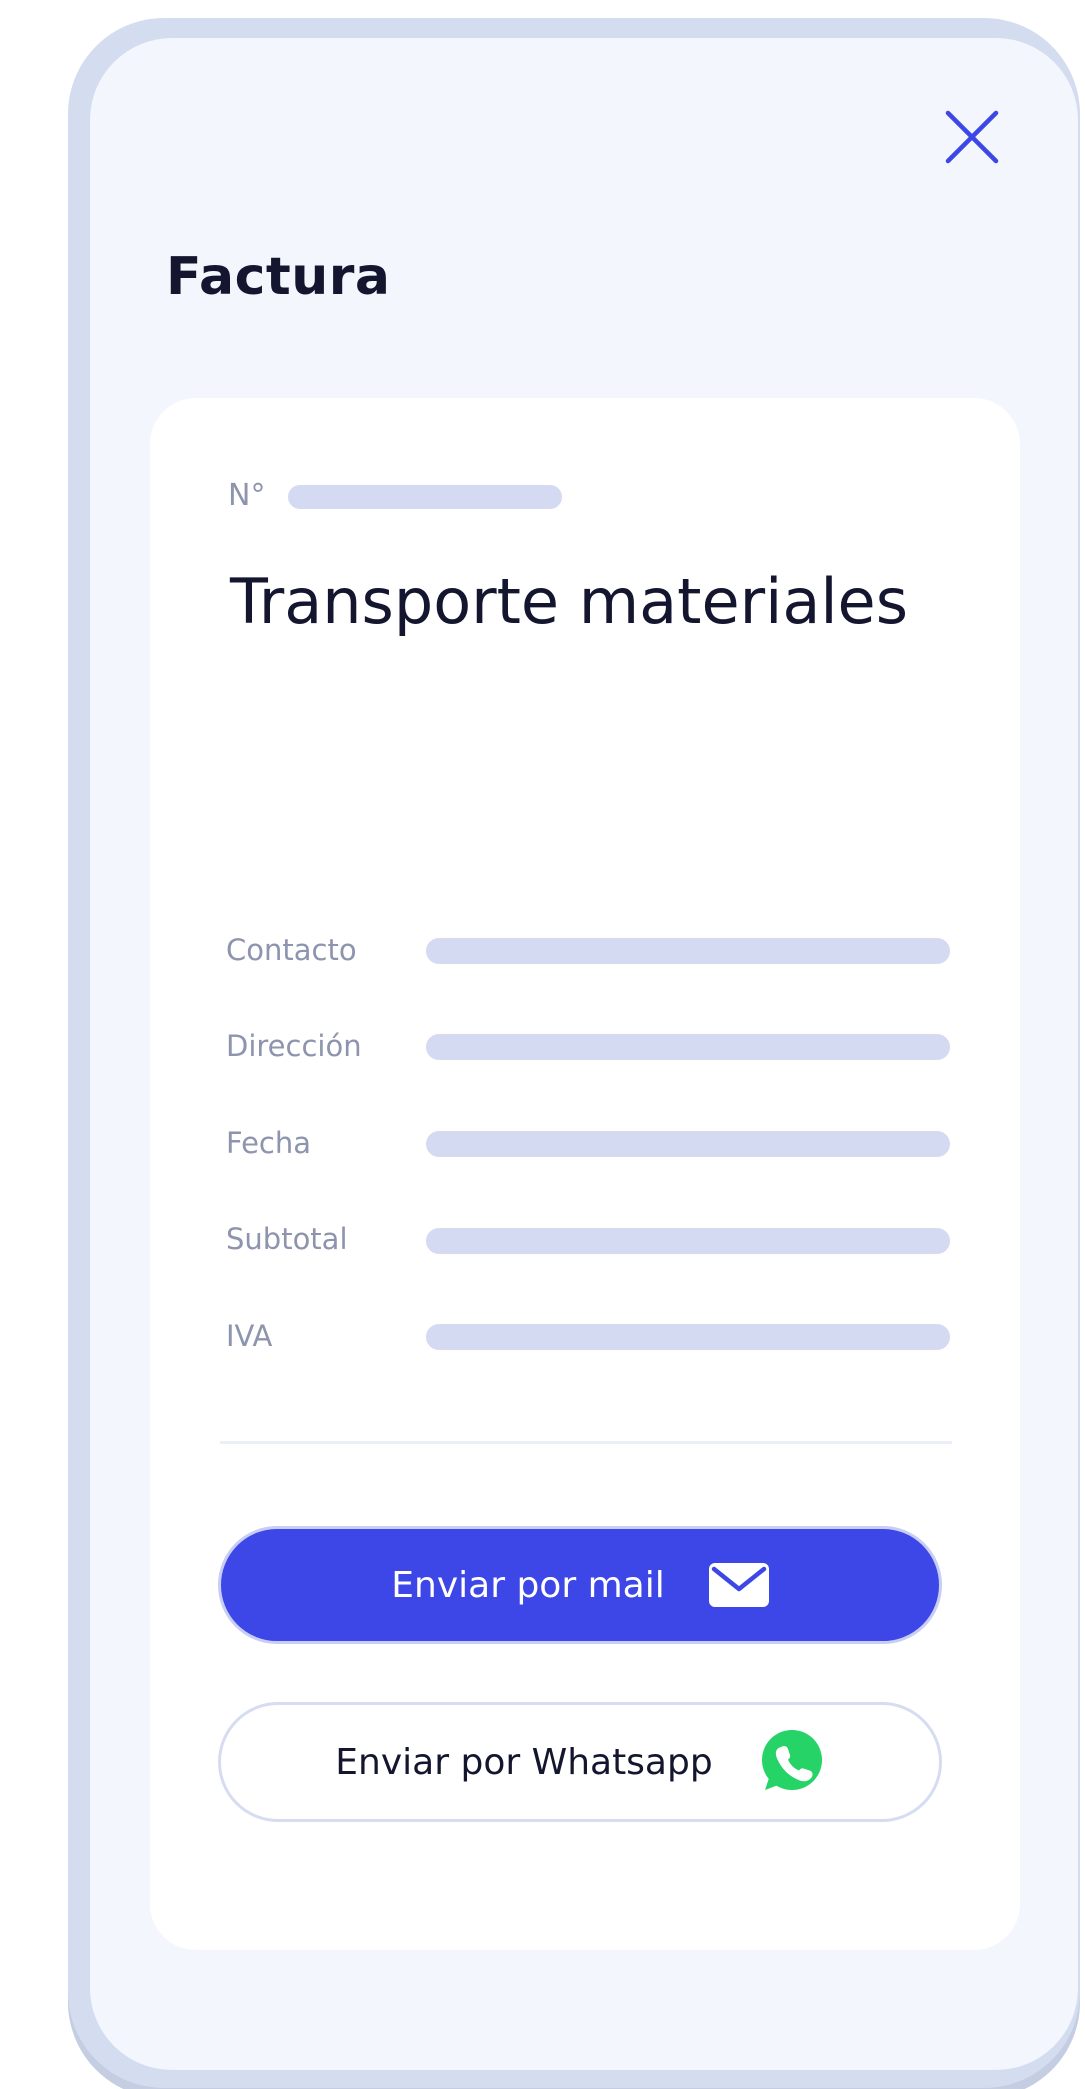 The image size is (1085, 2089). I want to click on close-button, so click(972, 137).